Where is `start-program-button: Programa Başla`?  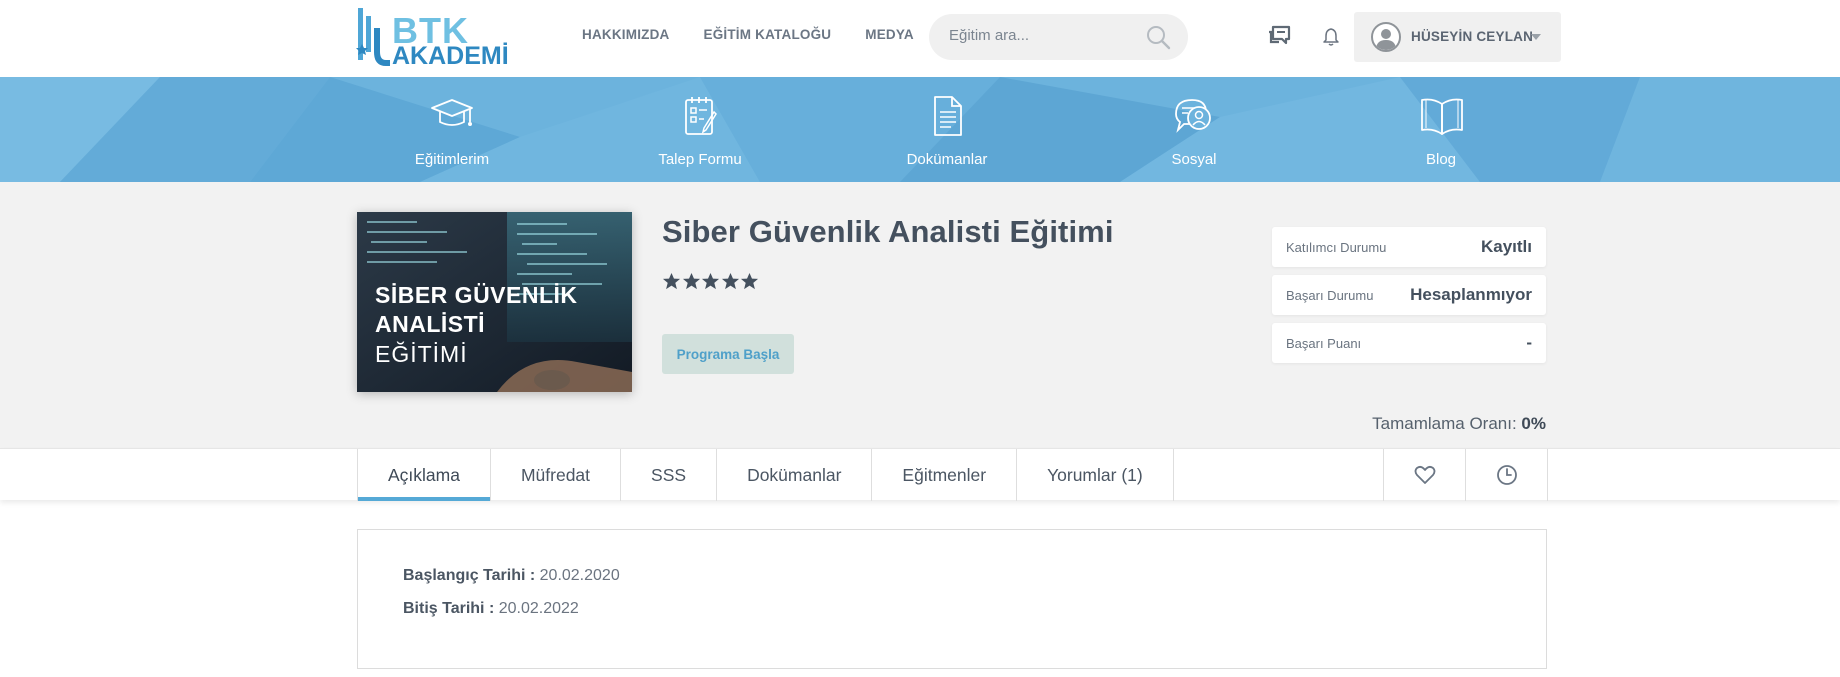
start-program-button: Programa Başla is located at coordinates (728, 354).